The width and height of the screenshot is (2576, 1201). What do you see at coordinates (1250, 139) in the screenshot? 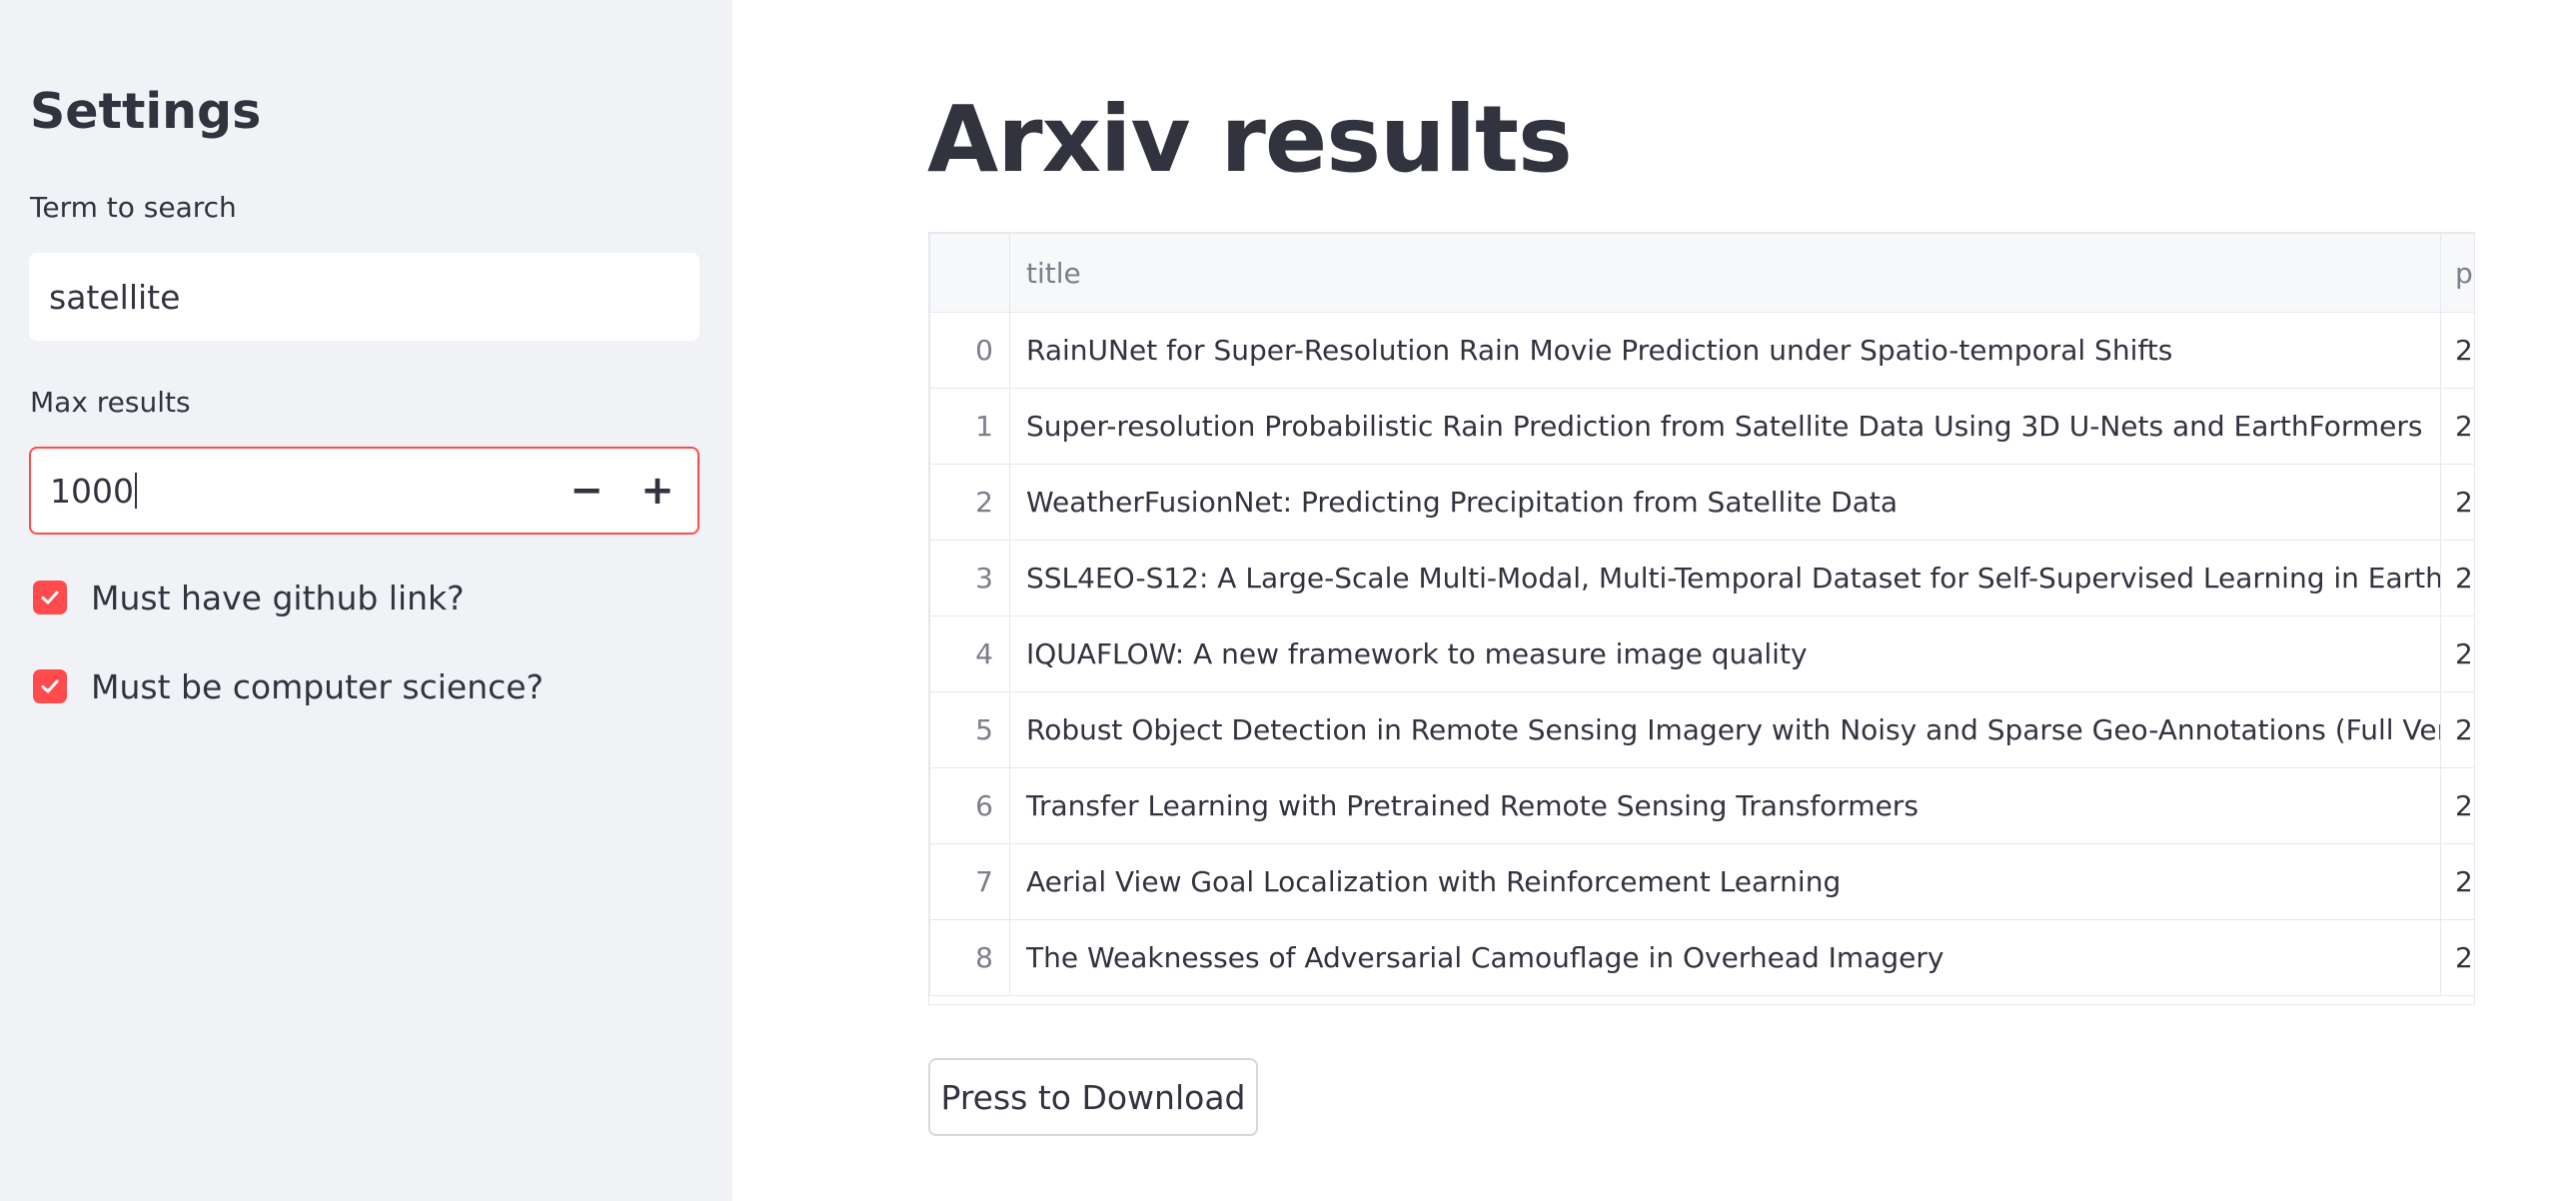
I see `page-title: Arxiv results` at bounding box center [1250, 139].